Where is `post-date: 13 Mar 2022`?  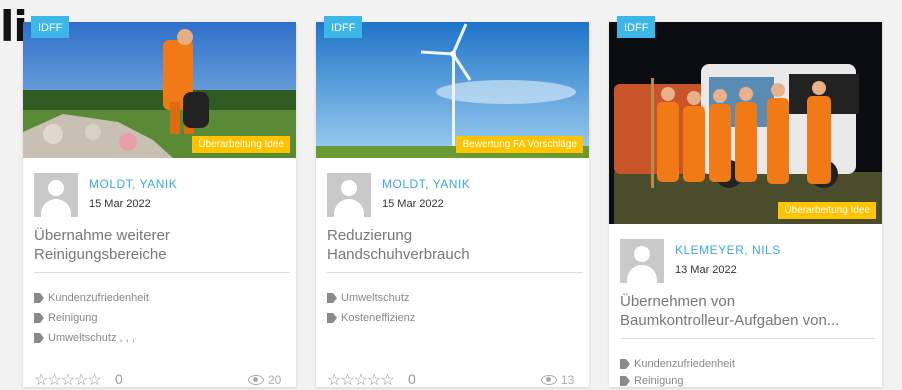
post-date: 13 Mar 2022 is located at coordinates (706, 270).